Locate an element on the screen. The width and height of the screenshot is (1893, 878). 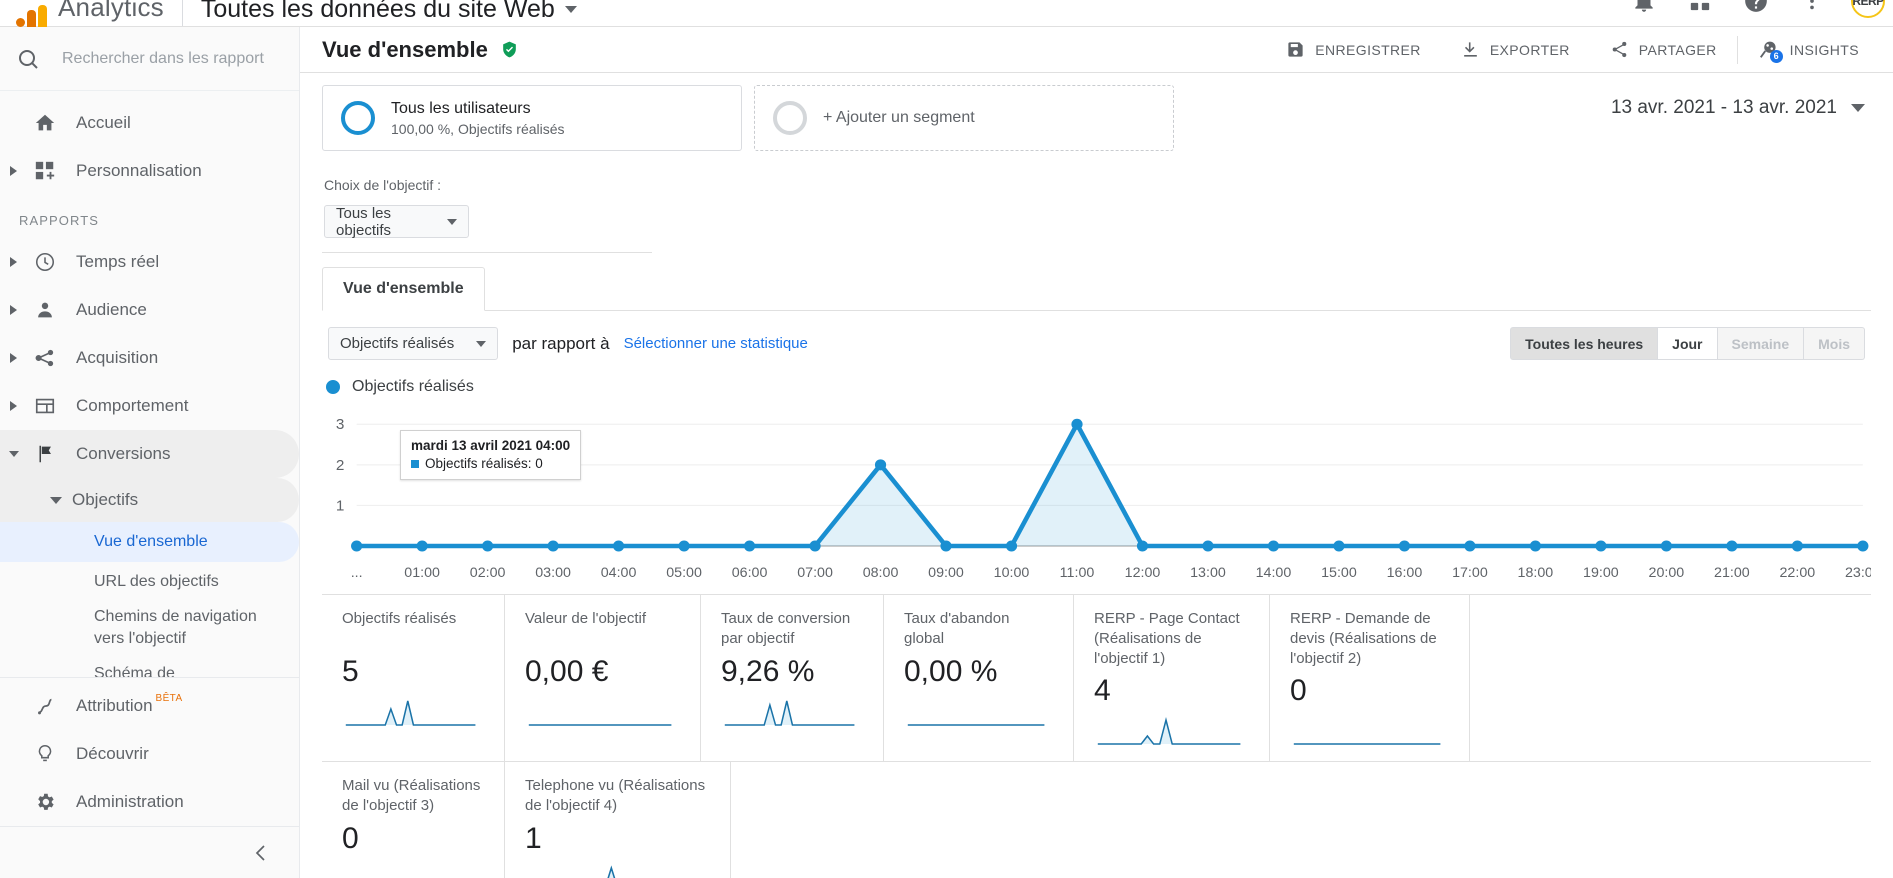
insights-badge: 6 is located at coordinates (1776, 56).